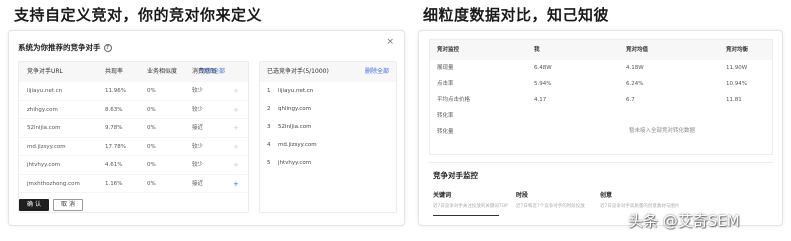  I want to click on confirm-button: 确 认, so click(34, 205).